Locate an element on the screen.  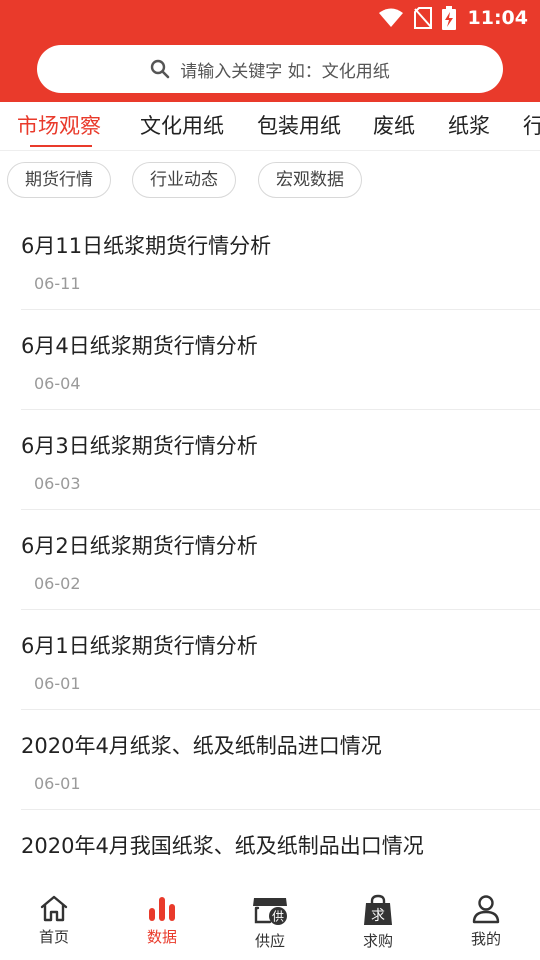
list-item: 6月4日纸浆期货行情分析 06-04 is located at coordinates (280, 360).